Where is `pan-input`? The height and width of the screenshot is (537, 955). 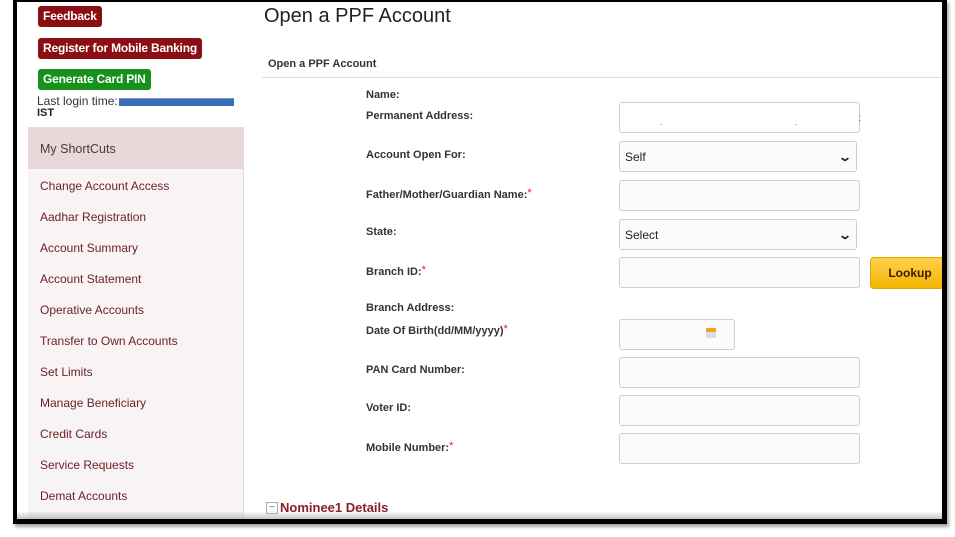 pan-input is located at coordinates (739, 372).